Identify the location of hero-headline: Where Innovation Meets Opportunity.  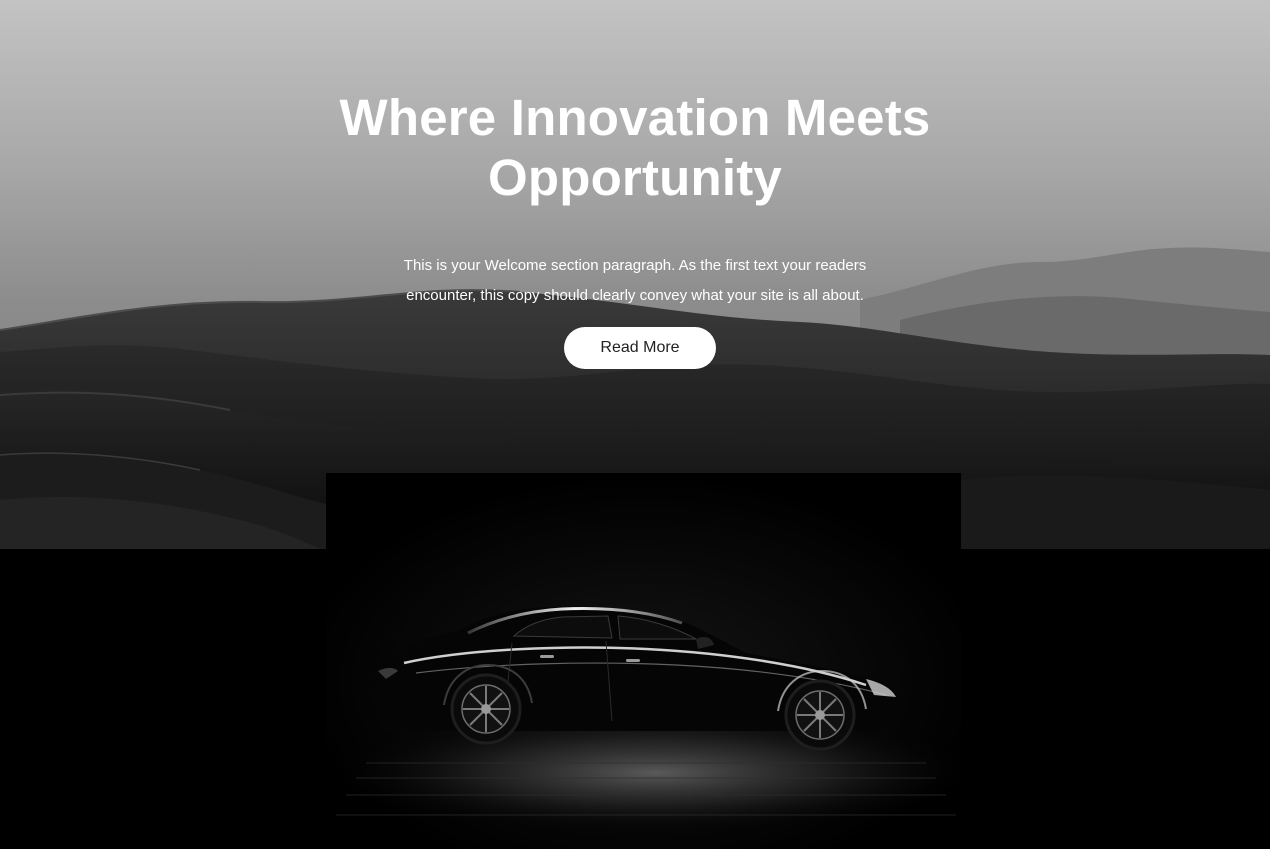
(635, 148).